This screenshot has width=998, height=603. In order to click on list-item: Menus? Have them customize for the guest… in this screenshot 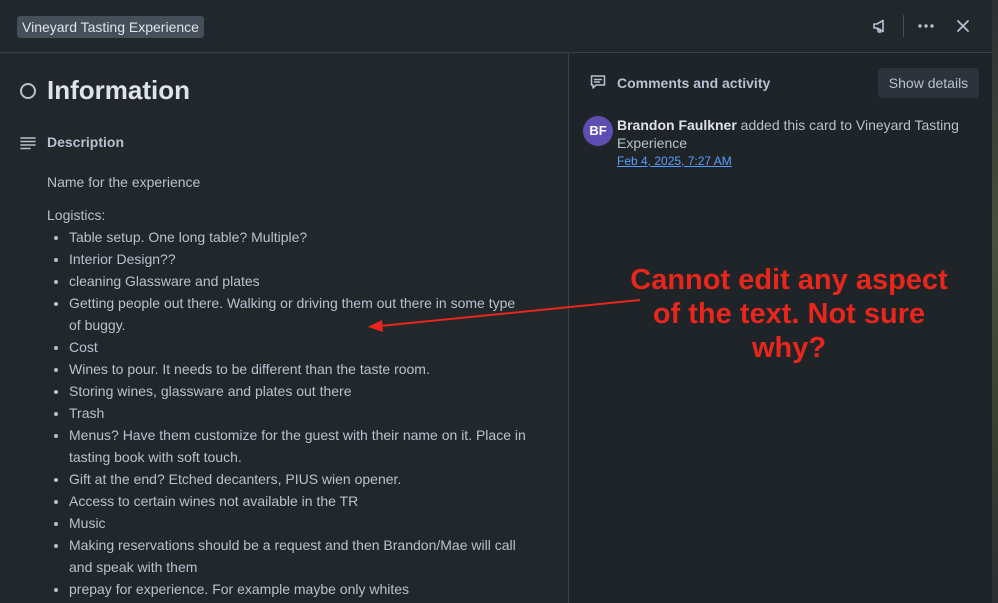, I will do `click(298, 446)`.